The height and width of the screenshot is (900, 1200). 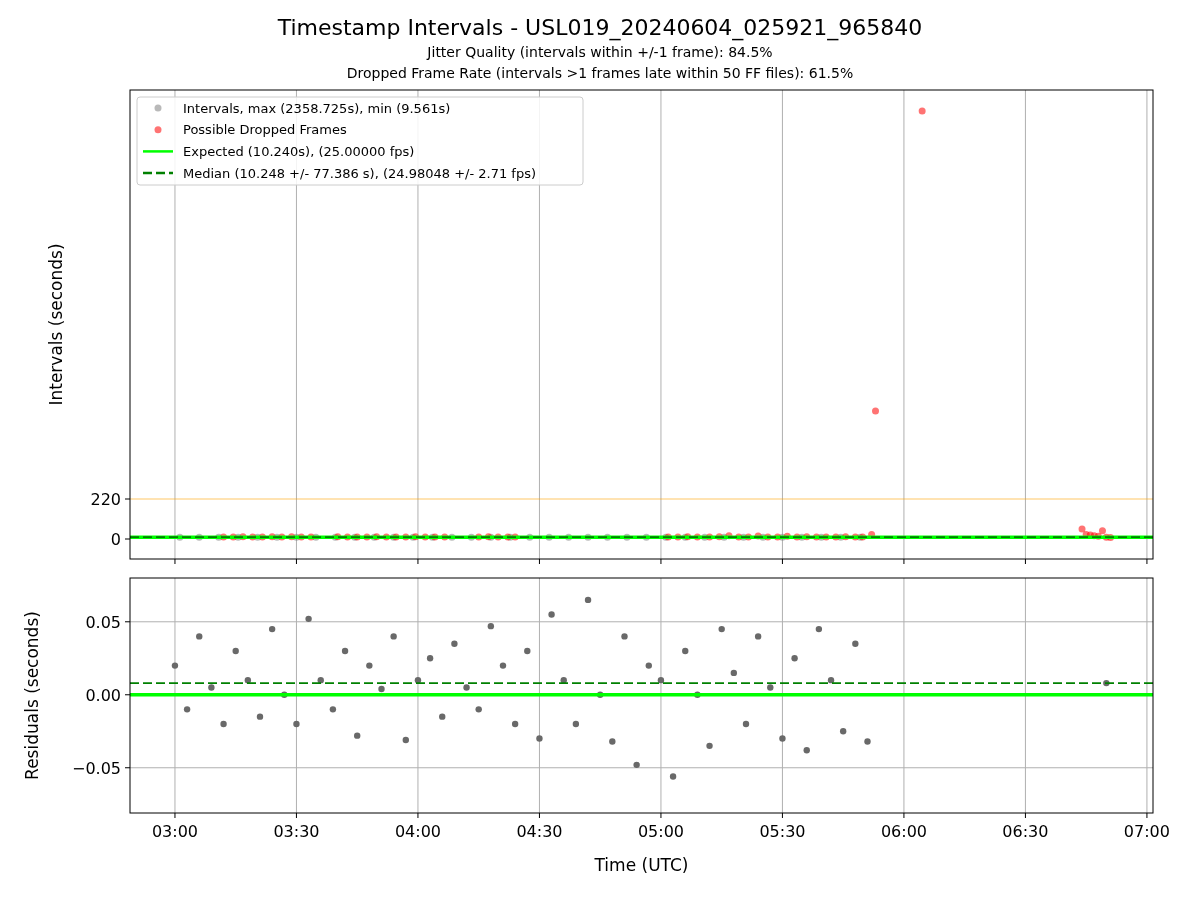 I want to click on y-tick-label: 0, so click(x=115, y=539).